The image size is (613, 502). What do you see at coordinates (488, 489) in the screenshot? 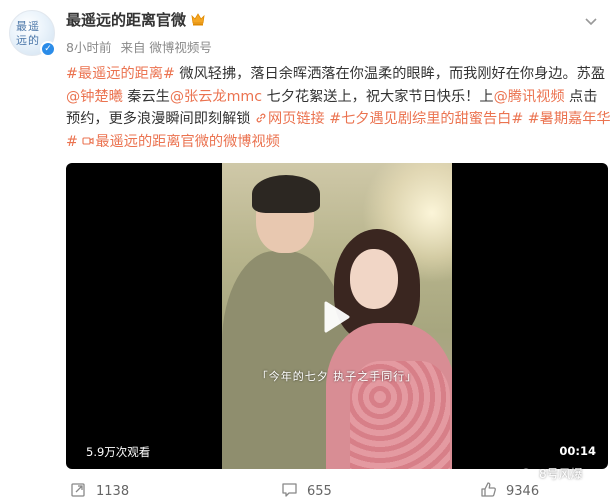
I see `thumbs-up-icon` at bounding box center [488, 489].